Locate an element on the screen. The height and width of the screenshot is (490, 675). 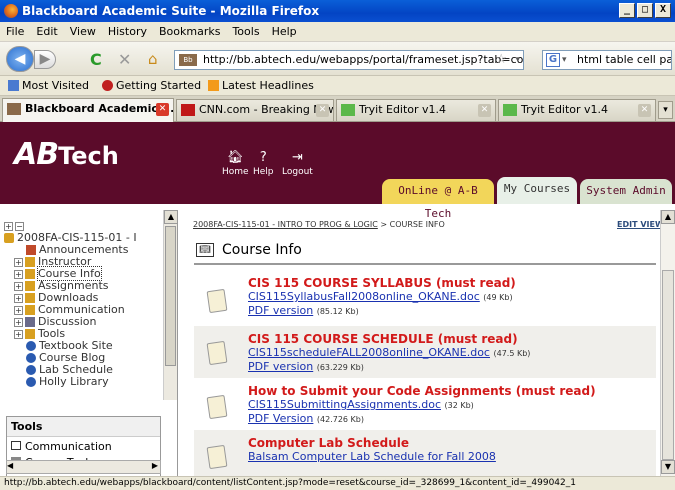
edit-view-link: EDIT VIEW is located at coordinates (640, 224).